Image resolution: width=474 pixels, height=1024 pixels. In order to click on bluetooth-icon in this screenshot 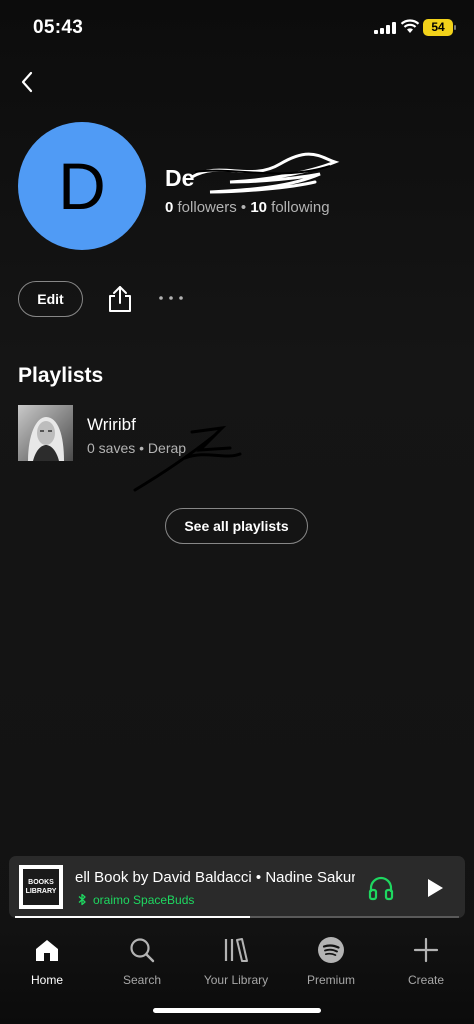, I will do `click(82, 899)`.